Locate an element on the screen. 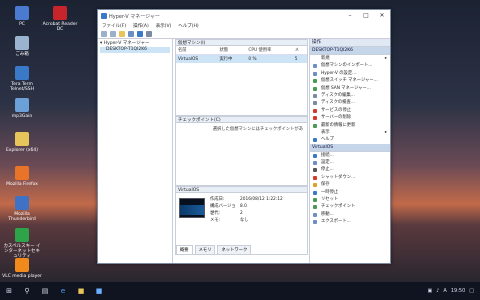 This screenshot has width=480, height=300. desktop-icon: Acrobat Reader DC is located at coordinates (60, 19).